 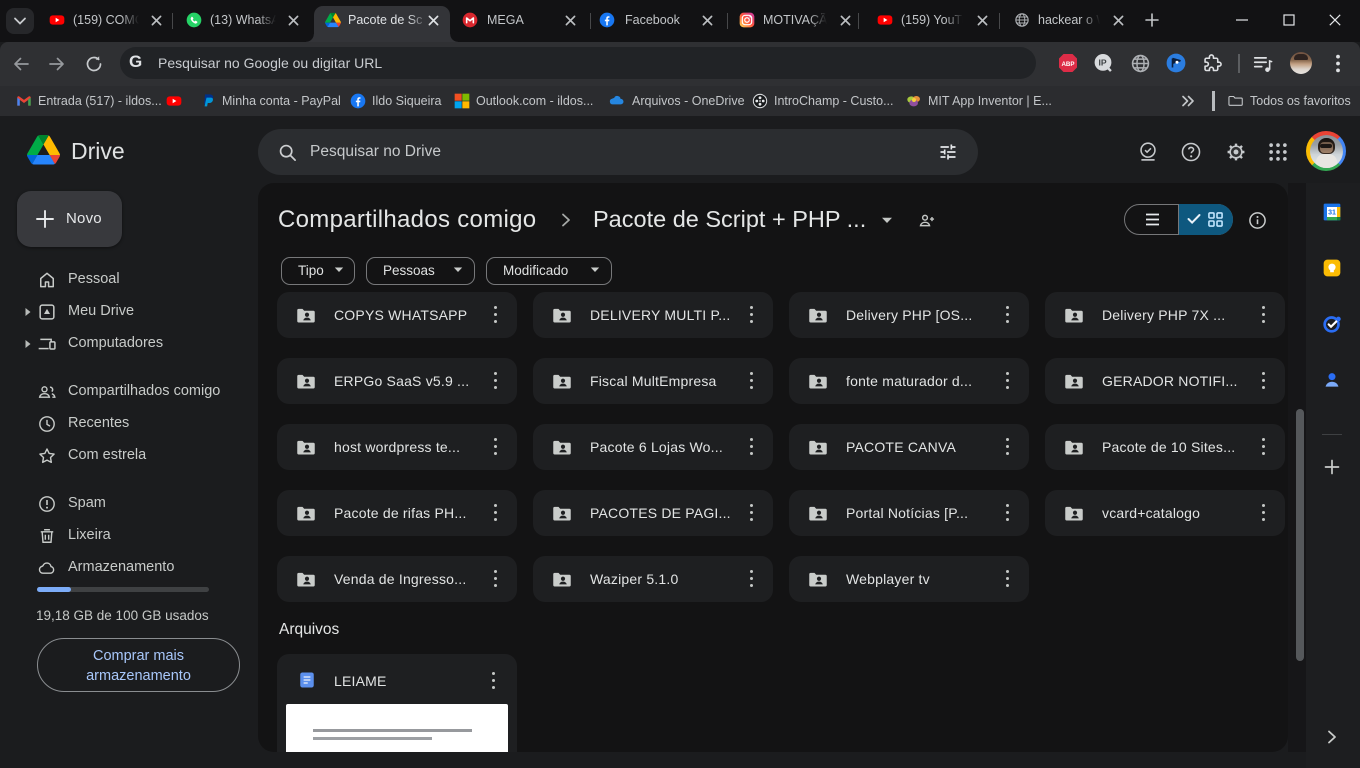 What do you see at coordinates (1067, 64) in the screenshot?
I see `svg-text: ABP` at bounding box center [1067, 64].